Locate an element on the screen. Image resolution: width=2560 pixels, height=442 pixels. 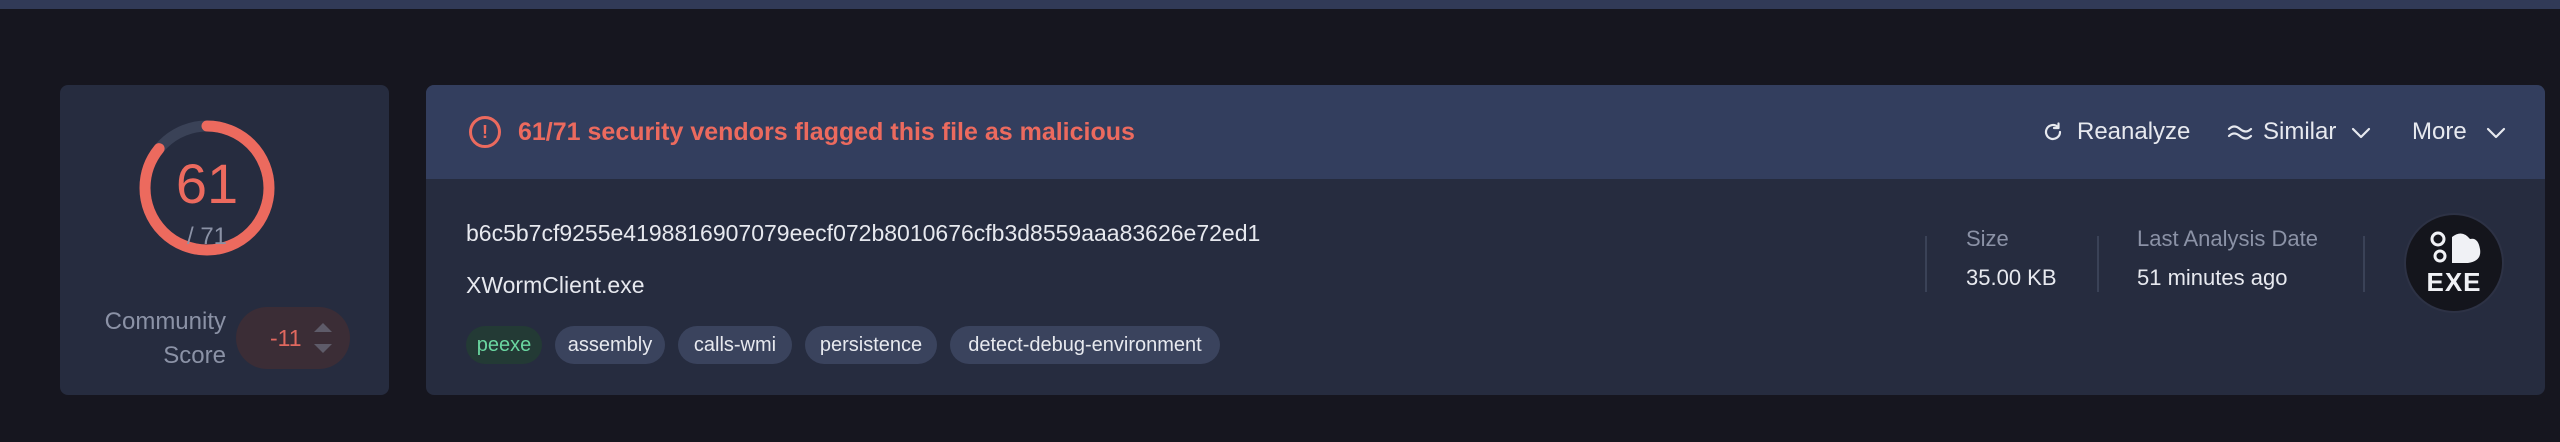
tag-calls-wmi: calls-wmi is located at coordinates (735, 345).